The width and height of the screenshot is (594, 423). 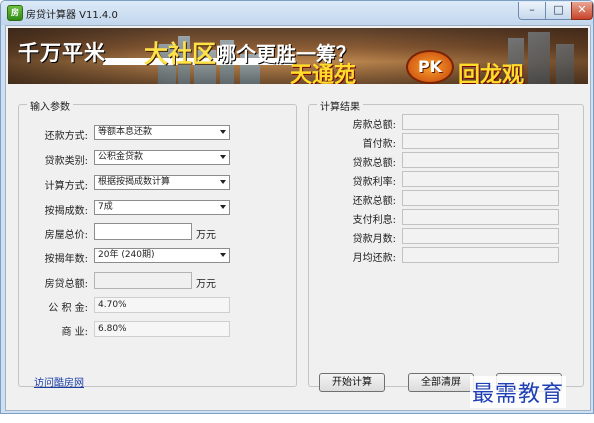 I want to click on loan-total-unit: 万元, so click(x=206, y=284).